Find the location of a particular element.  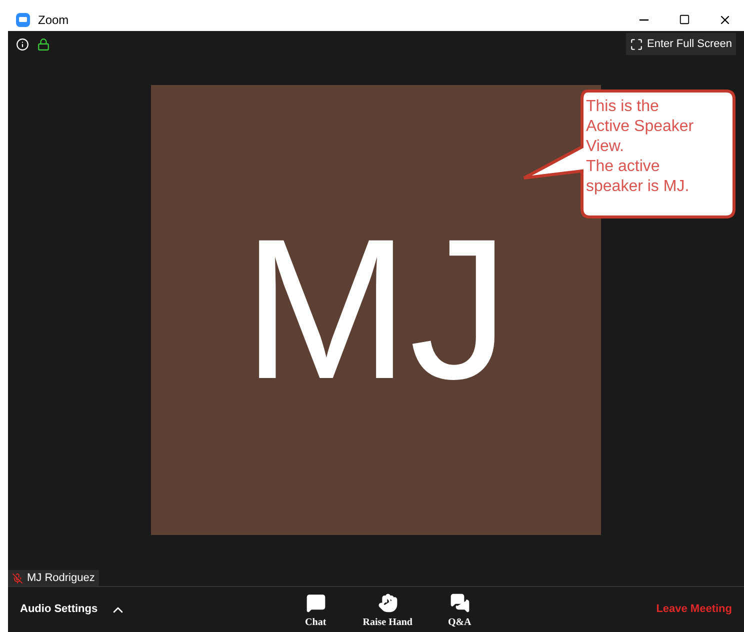

app-logo-icon is located at coordinates (23, 19).